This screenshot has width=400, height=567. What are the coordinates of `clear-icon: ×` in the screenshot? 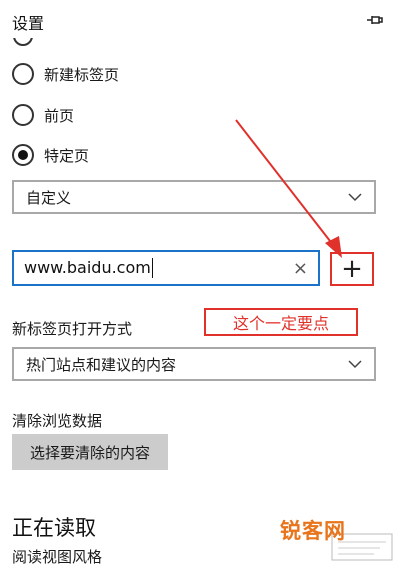 It's located at (300, 268).